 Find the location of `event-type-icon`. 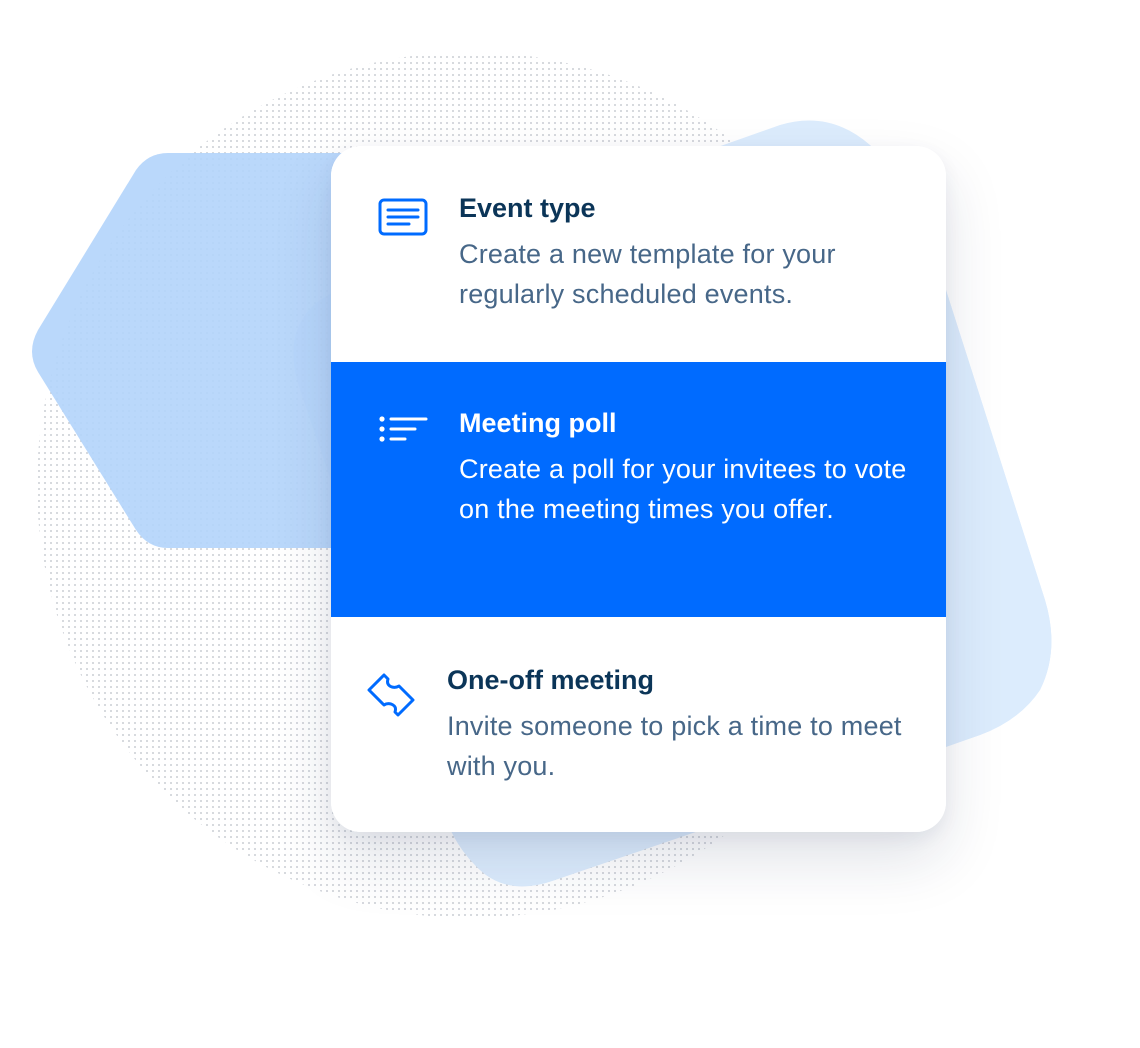

event-type-icon is located at coordinates (403, 218).